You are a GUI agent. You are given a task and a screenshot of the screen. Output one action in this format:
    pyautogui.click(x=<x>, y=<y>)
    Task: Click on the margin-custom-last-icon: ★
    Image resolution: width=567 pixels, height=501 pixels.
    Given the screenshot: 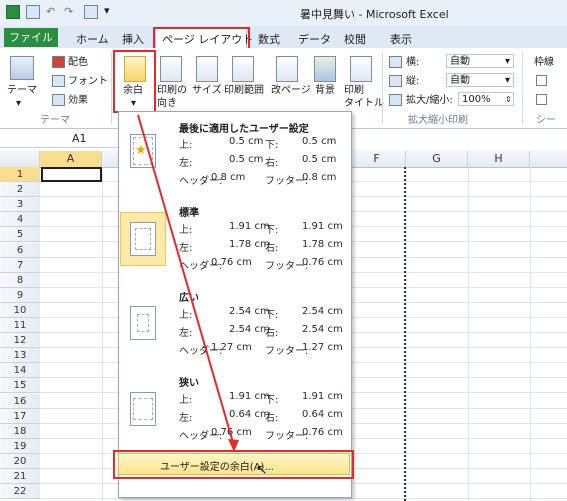 What is the action you would take?
    pyautogui.click(x=143, y=151)
    